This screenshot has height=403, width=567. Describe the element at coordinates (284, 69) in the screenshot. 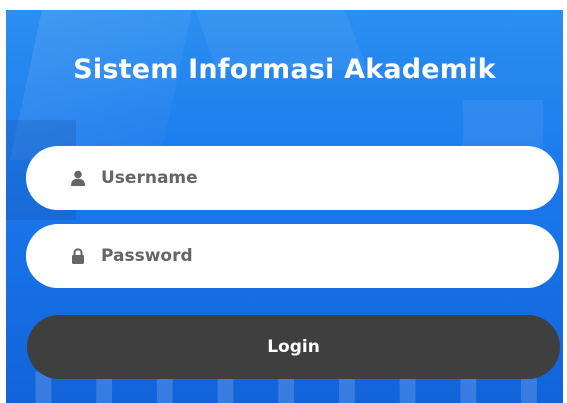

I see `page-title: Sistem Informasi Akademik` at that location.